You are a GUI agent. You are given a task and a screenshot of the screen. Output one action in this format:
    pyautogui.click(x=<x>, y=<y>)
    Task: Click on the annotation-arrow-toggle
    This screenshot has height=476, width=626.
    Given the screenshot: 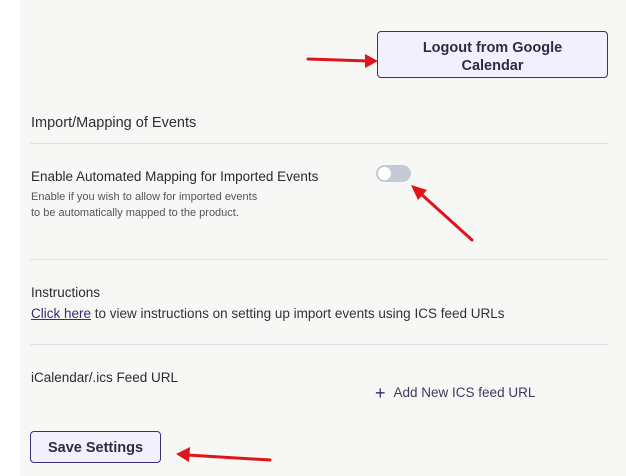 What is the action you would take?
    pyautogui.click(x=442, y=213)
    